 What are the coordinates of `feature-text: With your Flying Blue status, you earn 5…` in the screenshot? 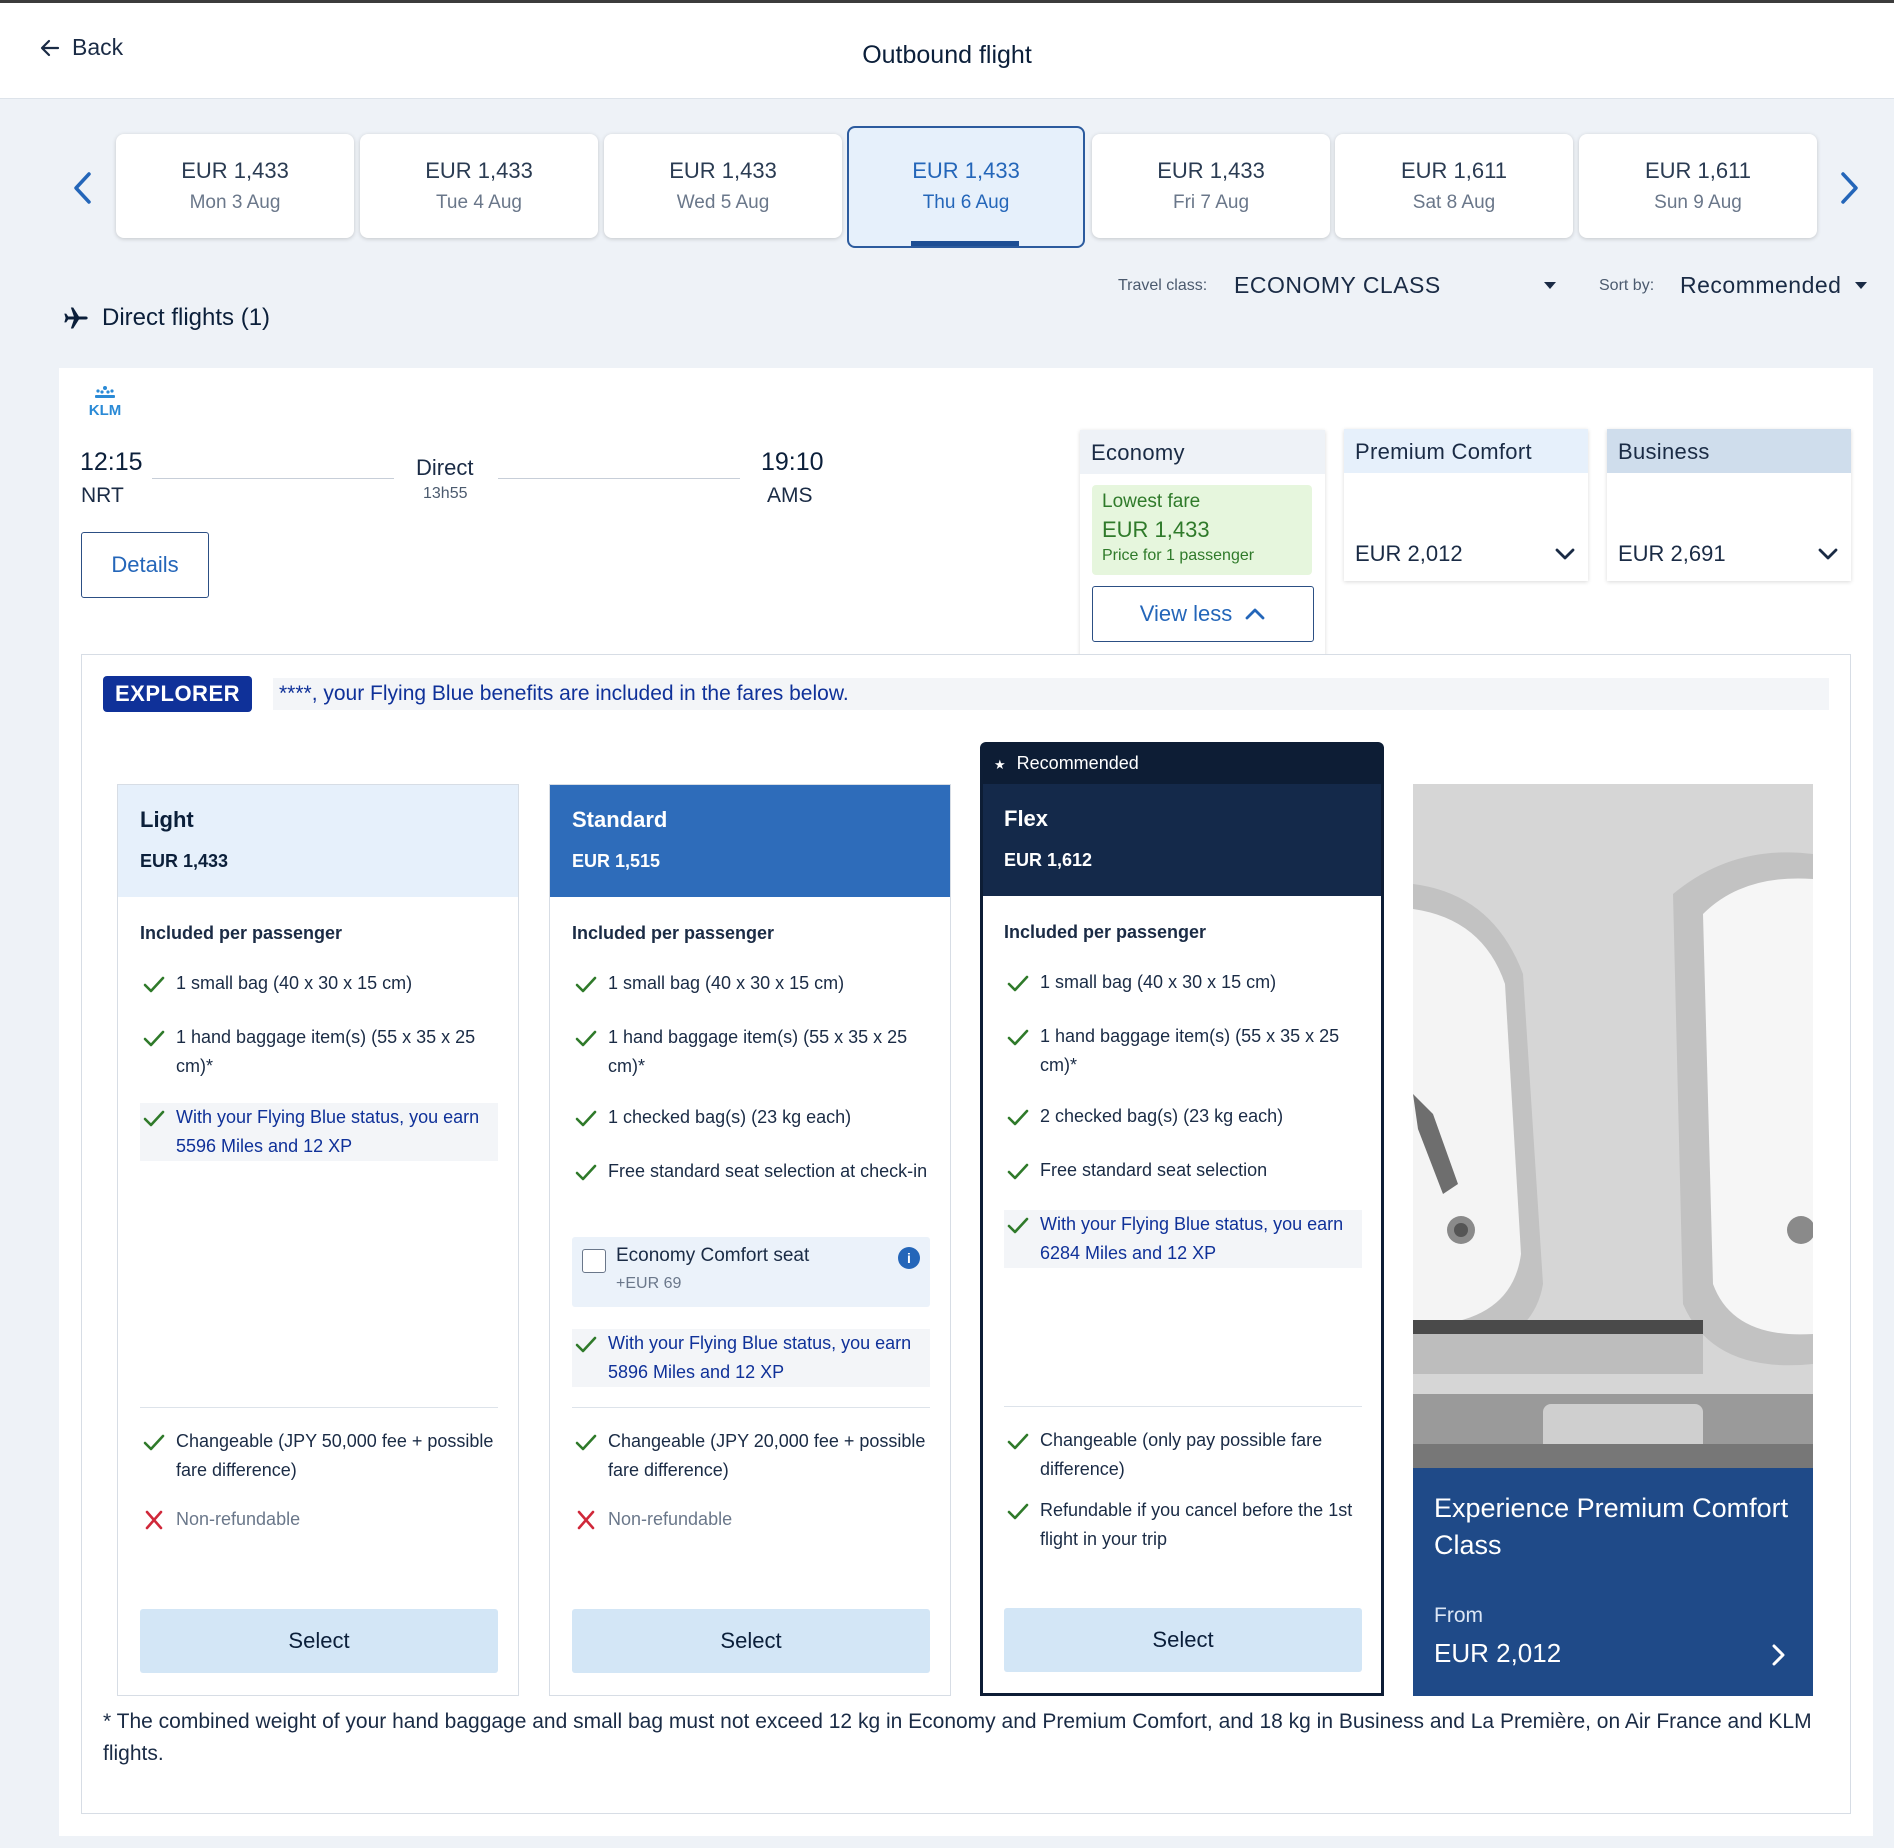 It's located at (760, 1357).